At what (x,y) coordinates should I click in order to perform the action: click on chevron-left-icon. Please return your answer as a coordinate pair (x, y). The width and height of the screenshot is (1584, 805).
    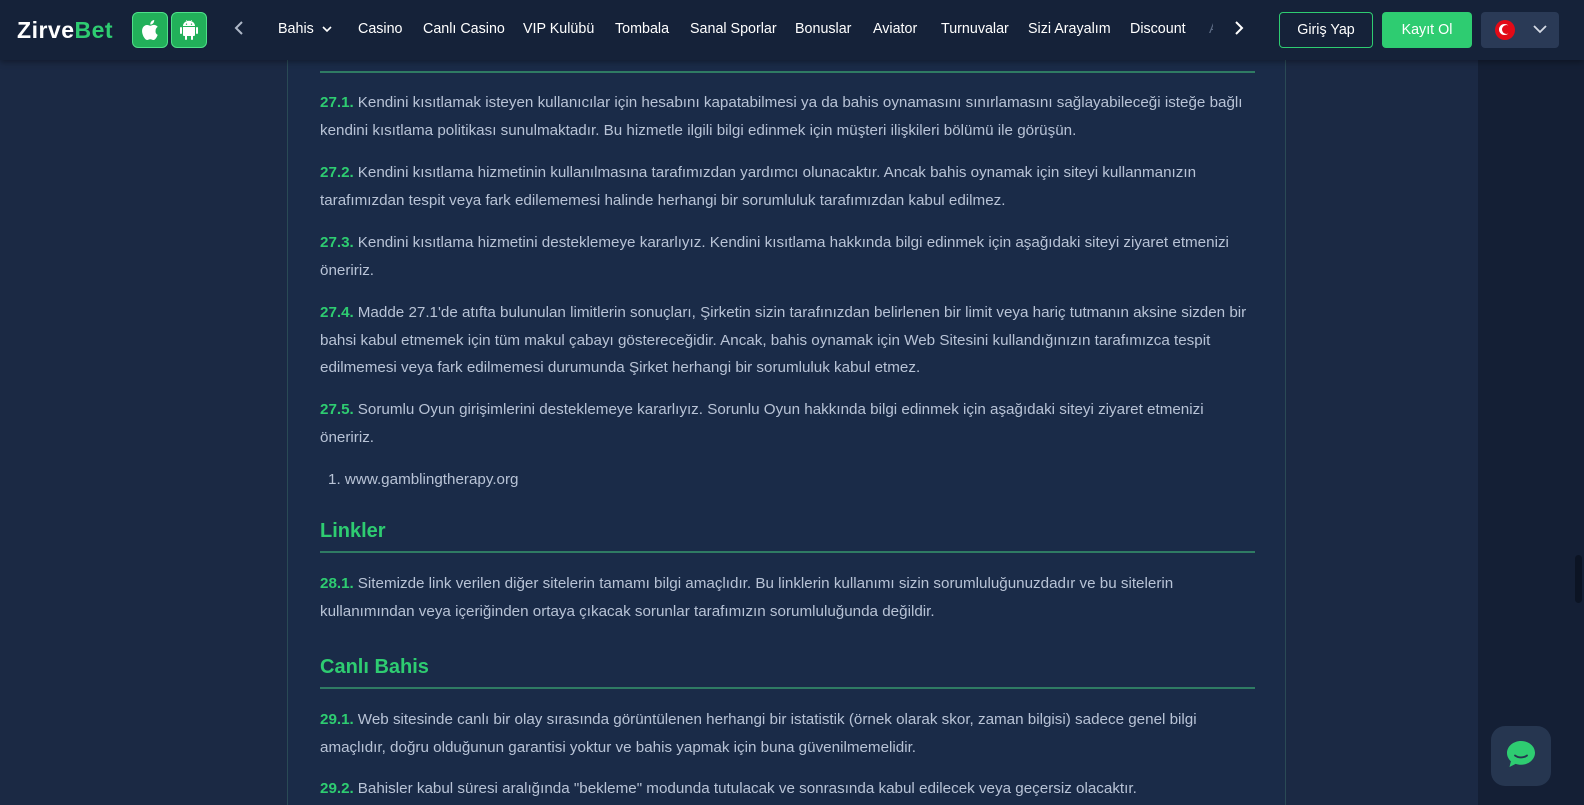
    Looking at the image, I should click on (239, 30).